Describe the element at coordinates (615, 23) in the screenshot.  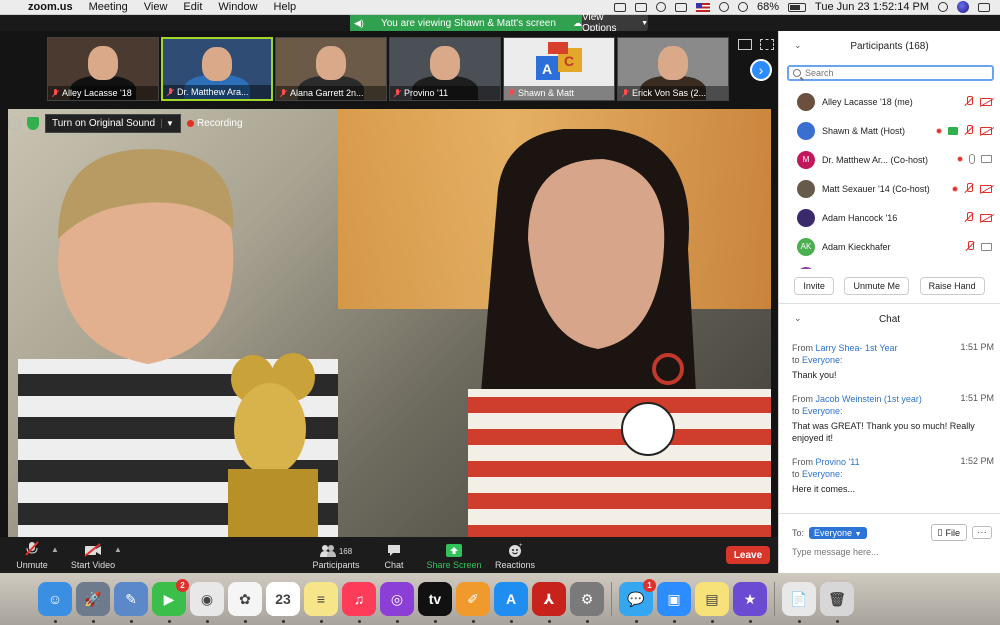
I see `view-options-button: View Options ▼` at that location.